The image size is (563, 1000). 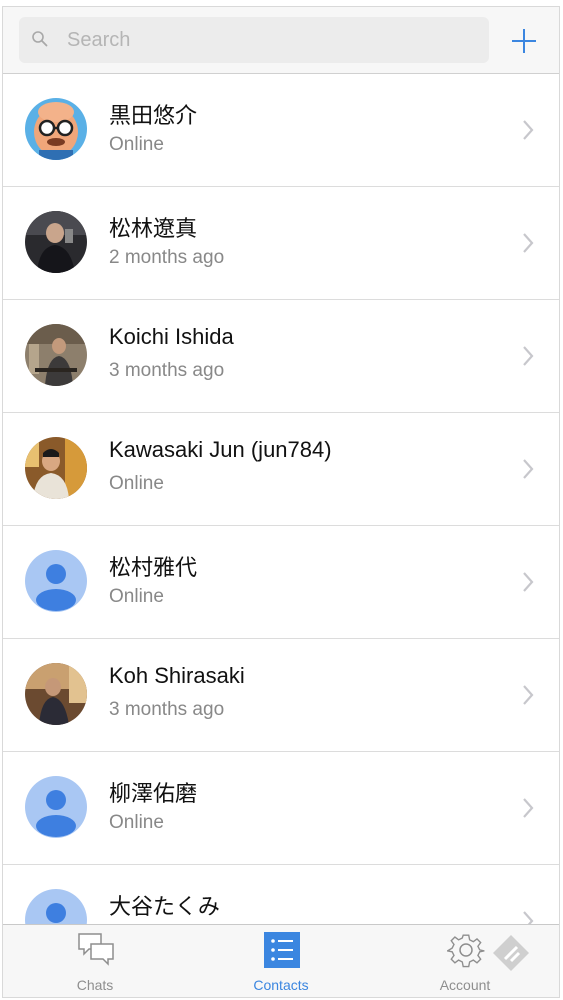 I want to click on contact-name: Kawasaki Jun (jun784), so click(x=220, y=449).